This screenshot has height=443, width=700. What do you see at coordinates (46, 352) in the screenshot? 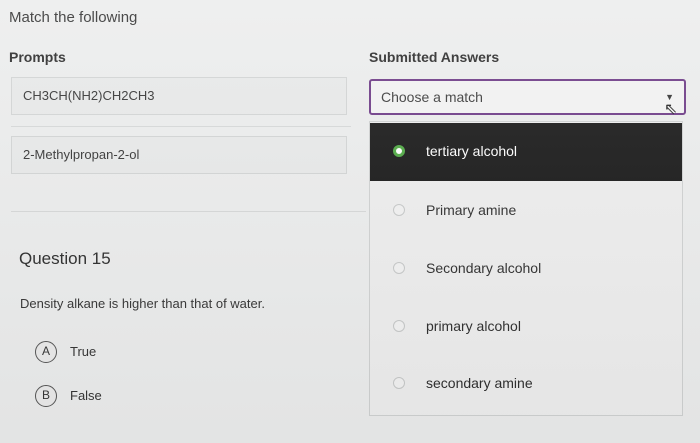
I see `choice-a-radio: A` at bounding box center [46, 352].